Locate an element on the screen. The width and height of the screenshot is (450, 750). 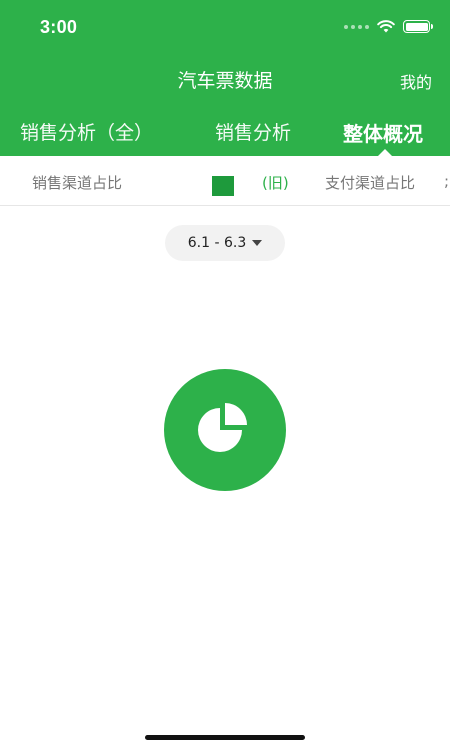
caret-down-icon is located at coordinates (257, 243).